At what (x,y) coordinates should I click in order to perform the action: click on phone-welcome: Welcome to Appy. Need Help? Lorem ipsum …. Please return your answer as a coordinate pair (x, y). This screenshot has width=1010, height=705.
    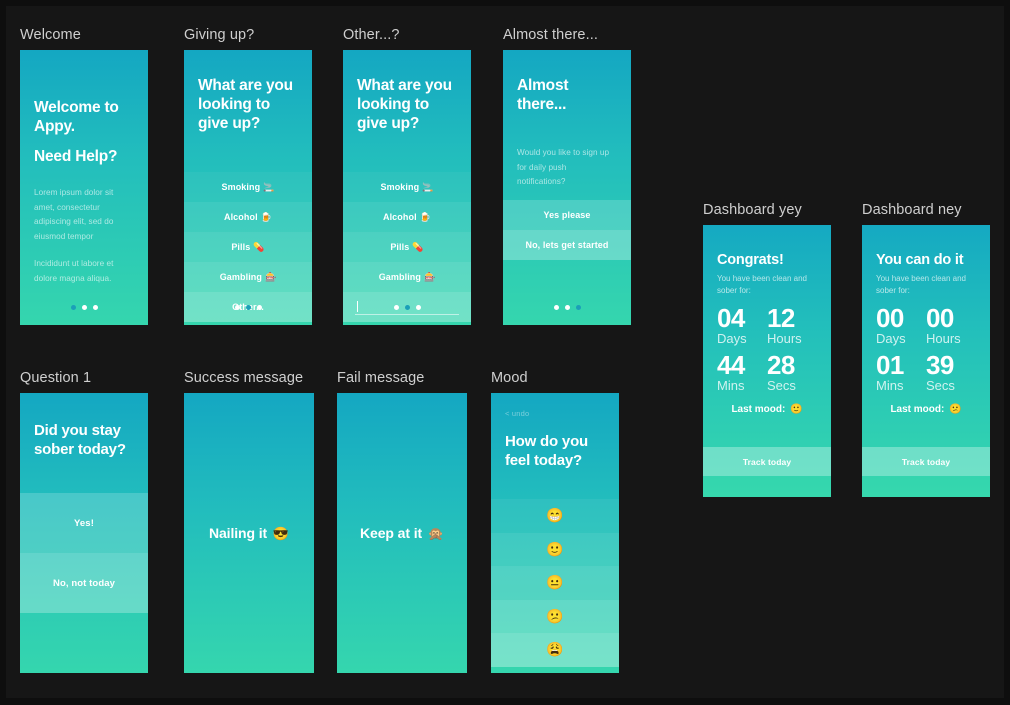
    Looking at the image, I should click on (84, 187).